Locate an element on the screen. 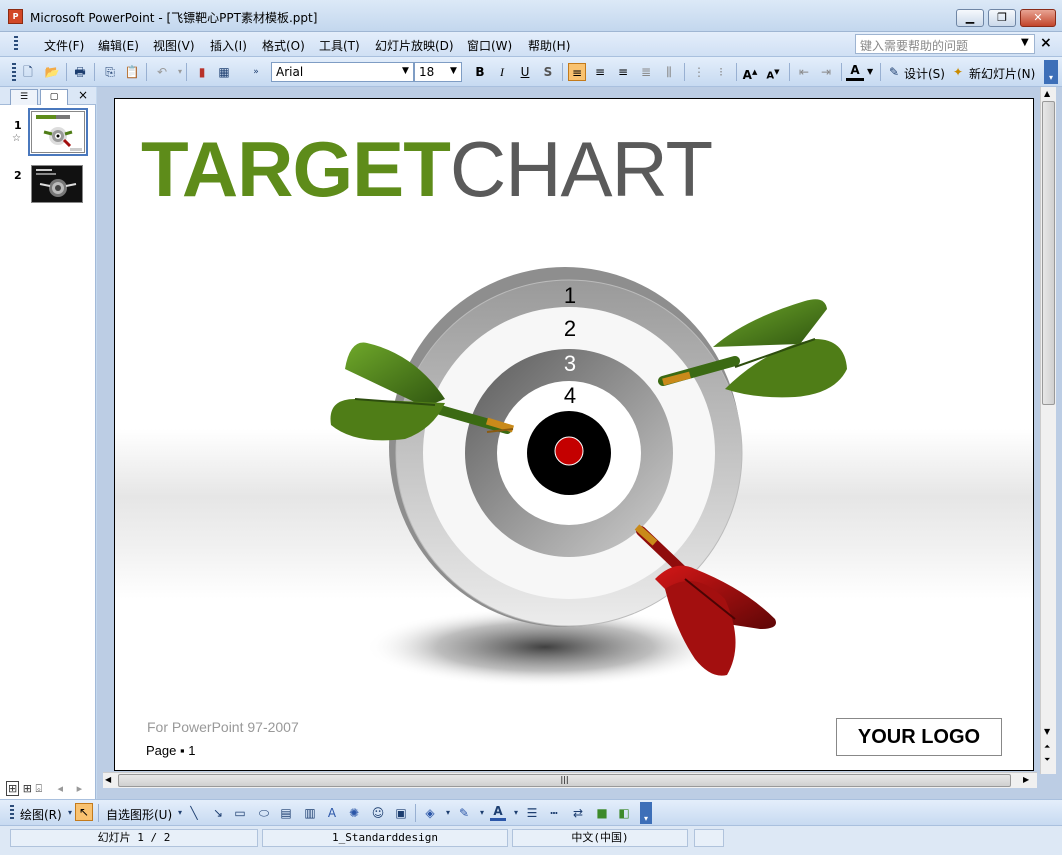 Image resolution: width=1062 pixels, height=855 pixels. bullets-icon: ⁝ is located at coordinates (721, 72).